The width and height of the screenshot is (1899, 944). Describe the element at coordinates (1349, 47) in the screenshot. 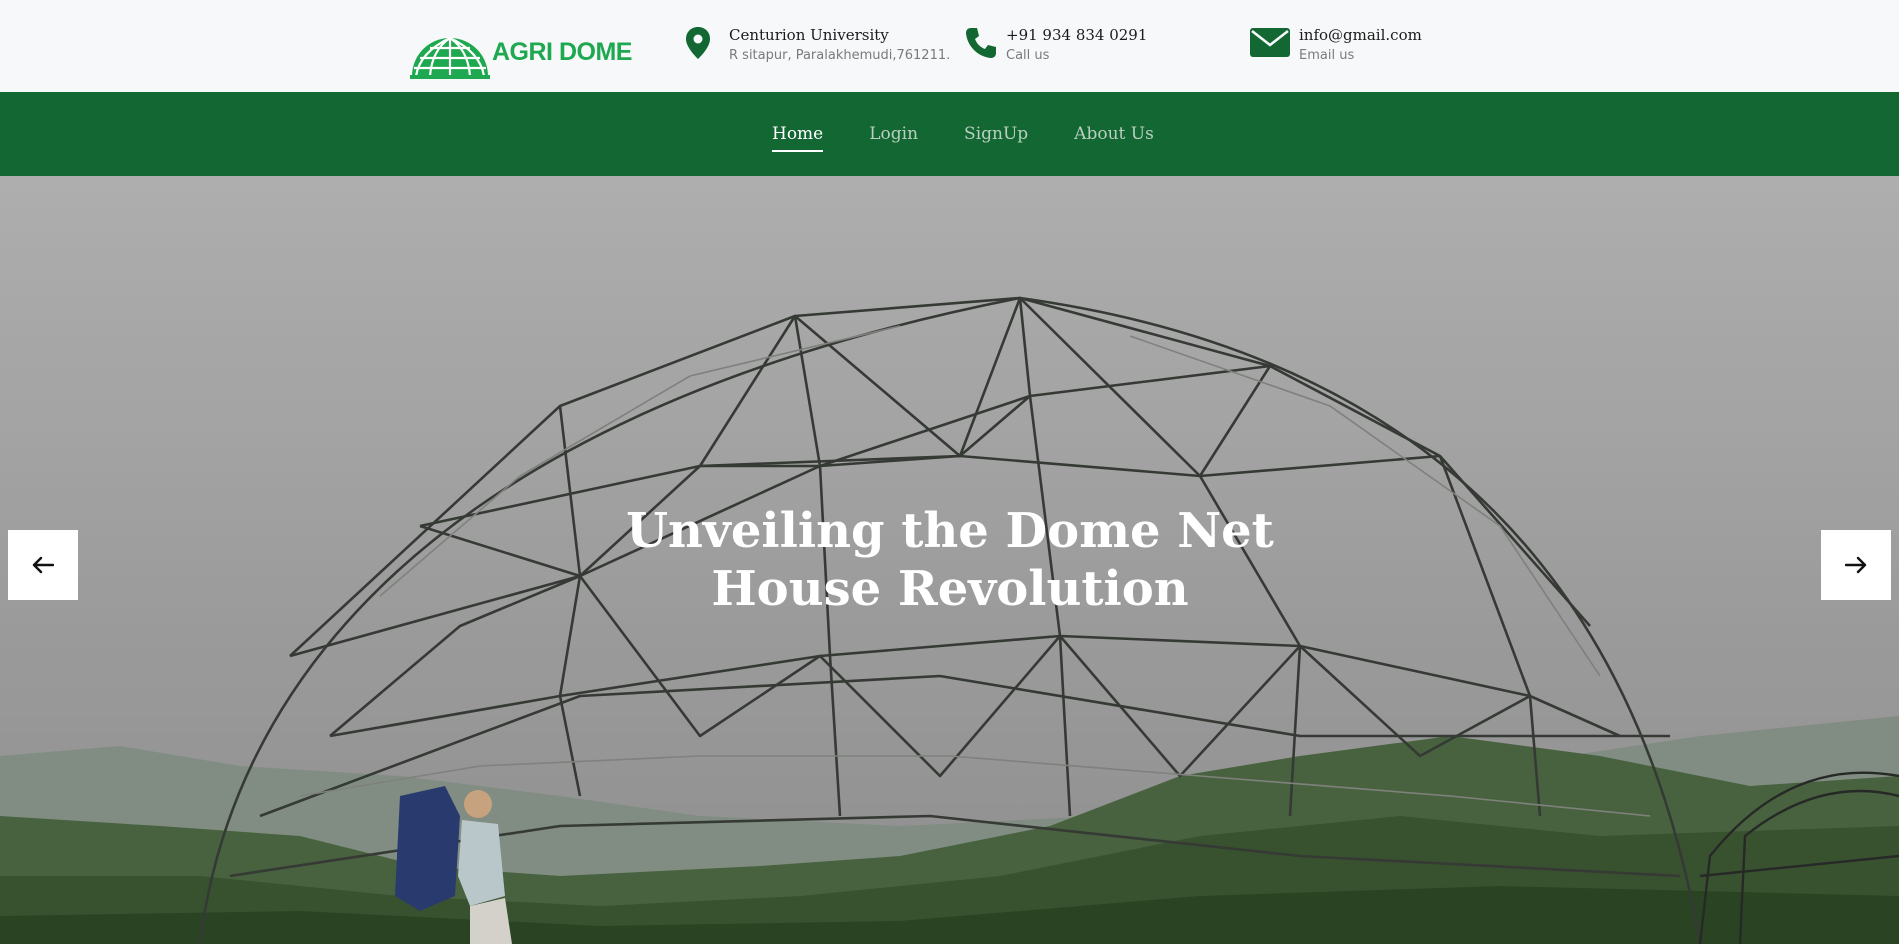

I see `contact-email: info@gmail.com Email us` at that location.